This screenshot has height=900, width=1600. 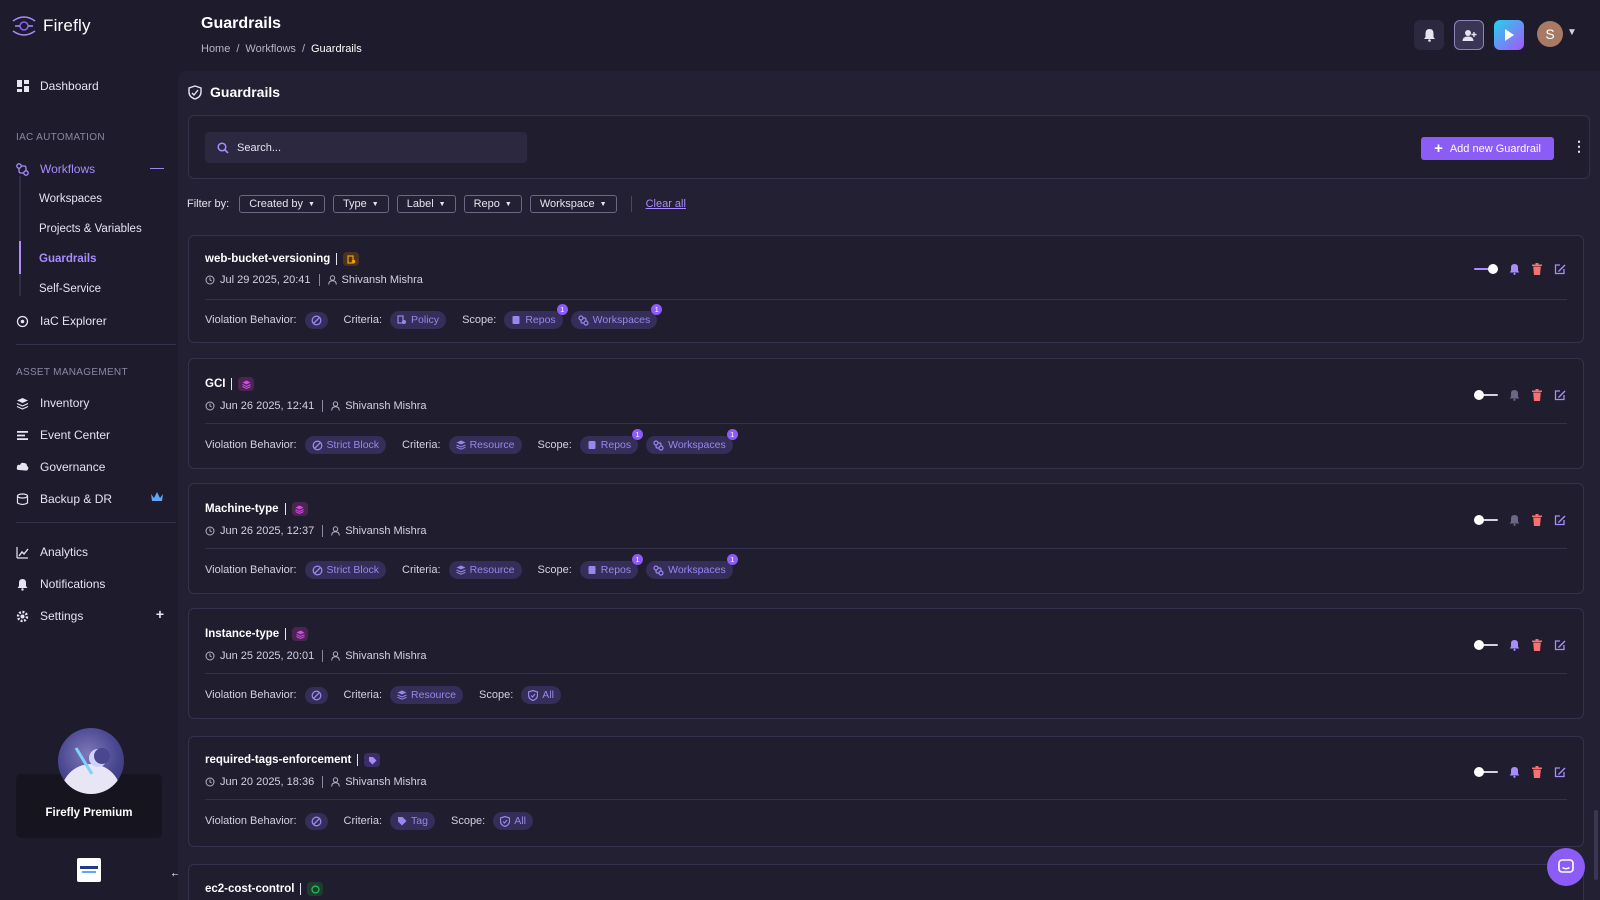 What do you see at coordinates (90, 321) in the screenshot?
I see `sidebar-item-iac-explorer: IaC Explorer` at bounding box center [90, 321].